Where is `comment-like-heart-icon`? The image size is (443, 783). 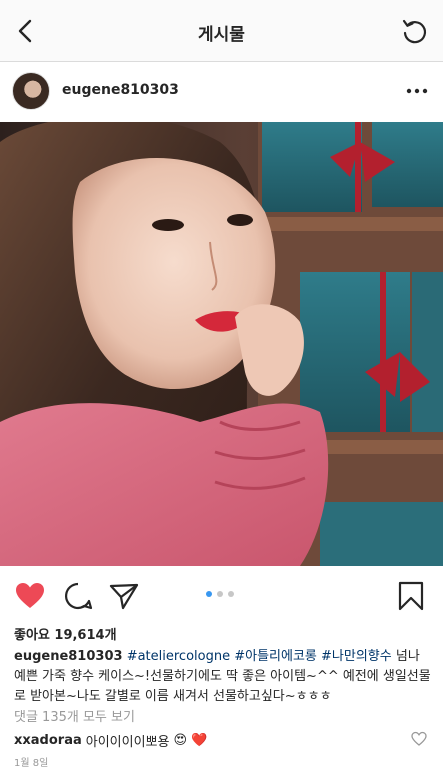
comment-like-heart-icon is located at coordinates (419, 739).